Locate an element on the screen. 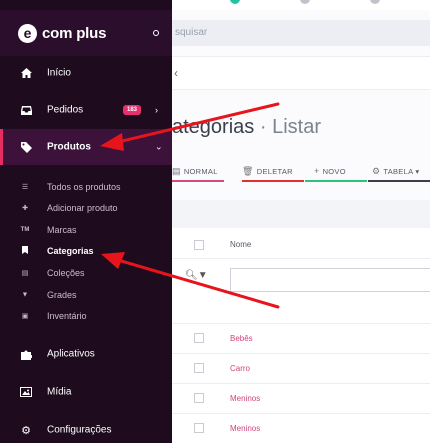  trademark-icon: TM is located at coordinates (25, 229).